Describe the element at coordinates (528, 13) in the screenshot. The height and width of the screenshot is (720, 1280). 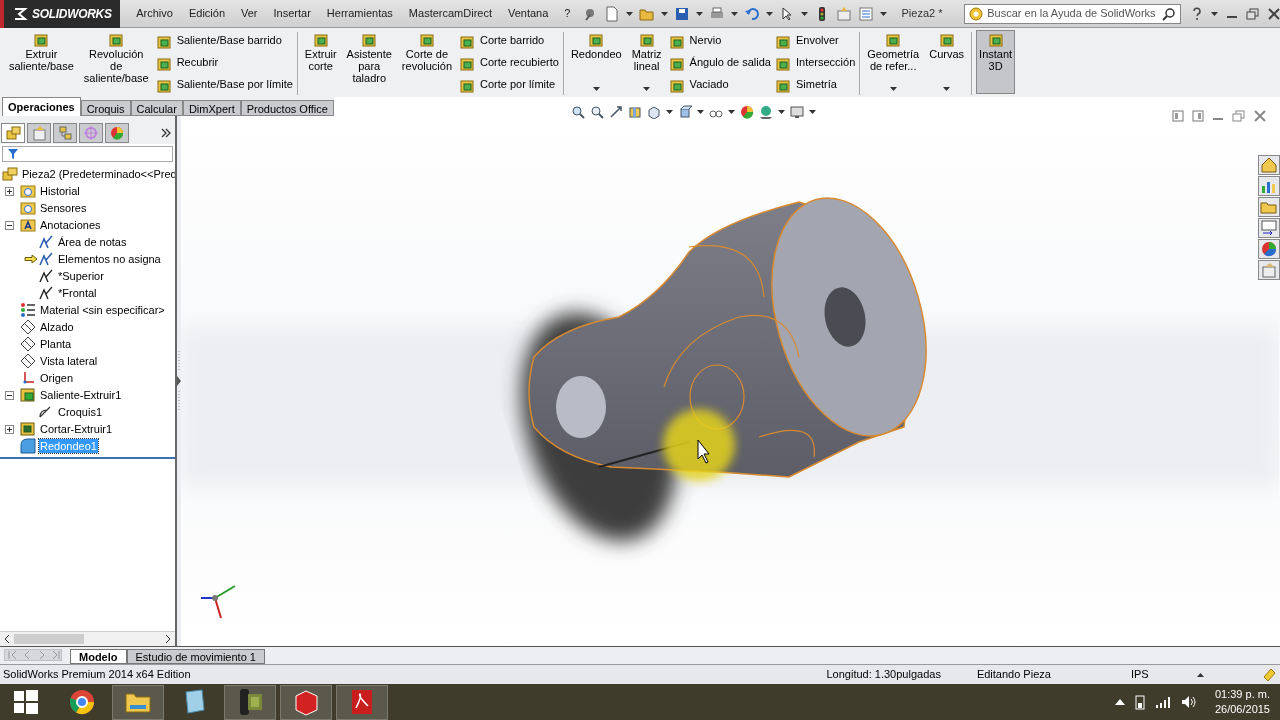
I see `menu-item: Ventana` at that location.